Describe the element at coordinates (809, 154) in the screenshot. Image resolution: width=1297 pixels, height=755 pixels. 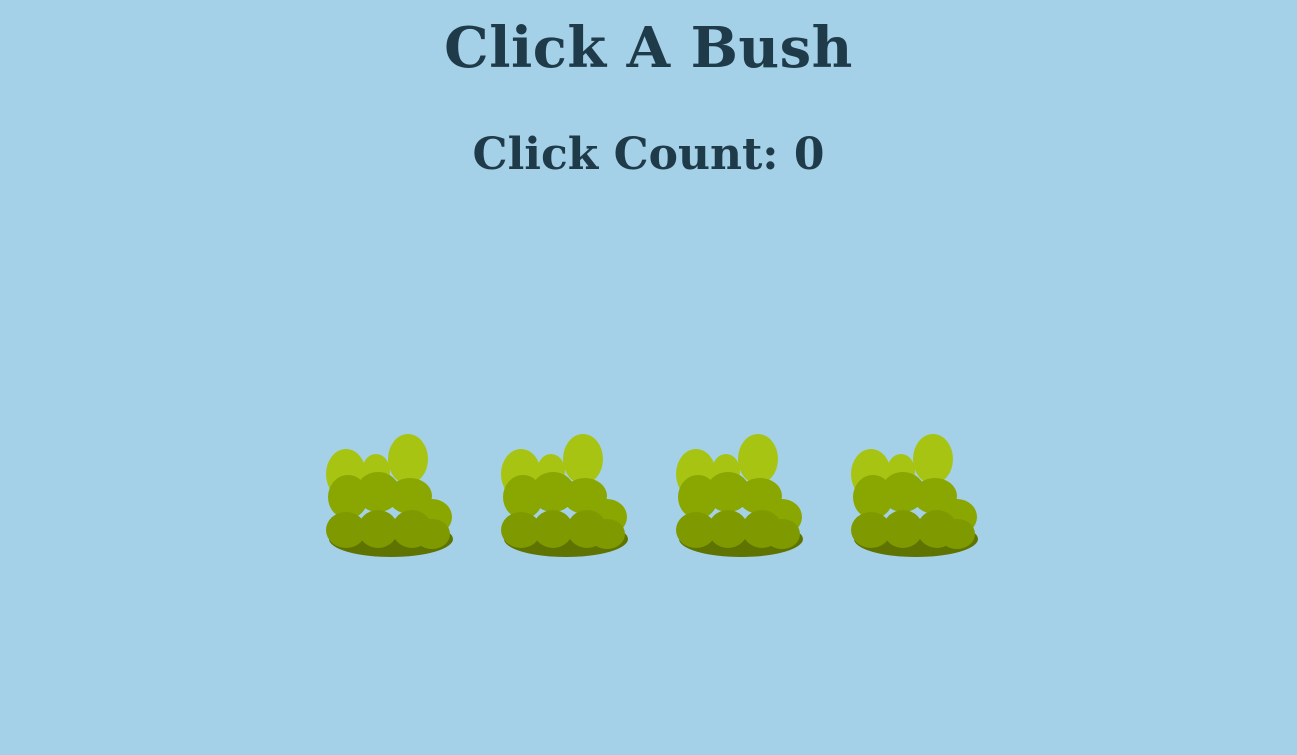
I see `click-count-value: 0` at that location.